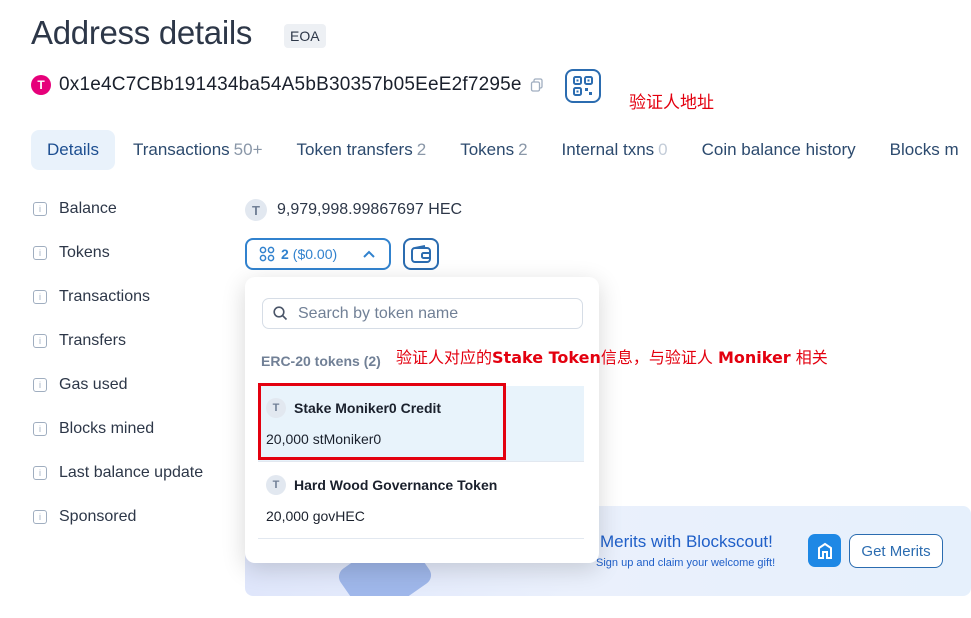 The image size is (971, 618). What do you see at coordinates (686, 541) in the screenshot?
I see `banner-title: Merits with Blockscout!` at bounding box center [686, 541].